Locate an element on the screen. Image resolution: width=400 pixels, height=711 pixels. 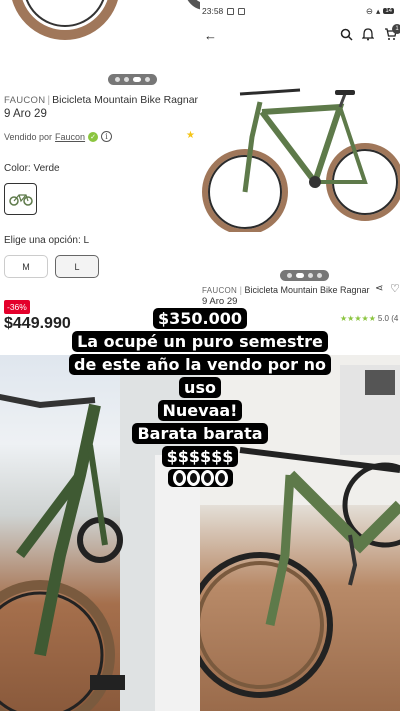
bike-product-image is located at coordinates (300, 157).